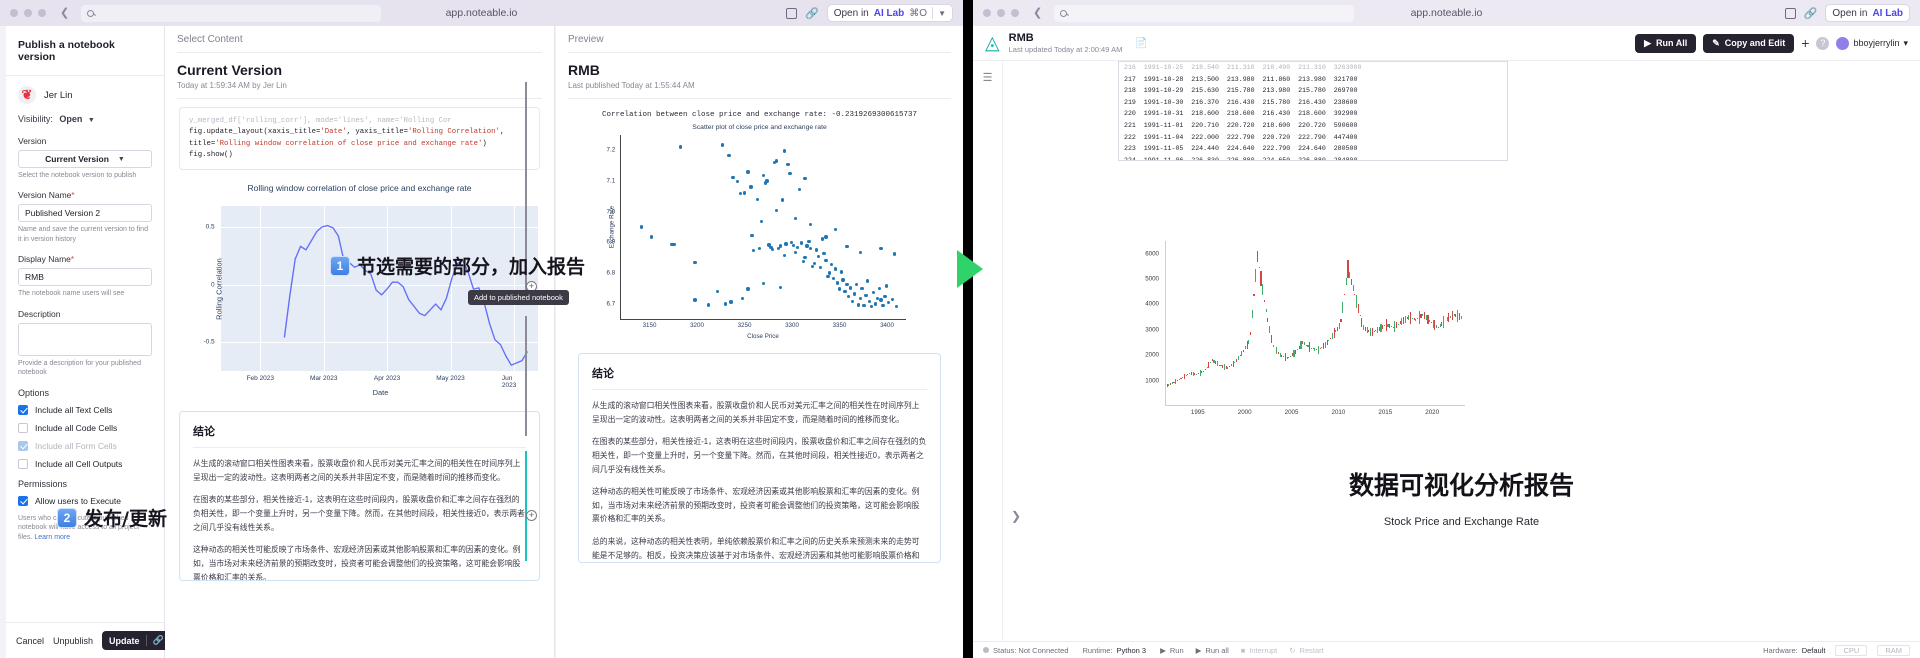  What do you see at coordinates (1263, 650) in the screenshot?
I see `interrupt-label: Interrupt` at bounding box center [1263, 650].